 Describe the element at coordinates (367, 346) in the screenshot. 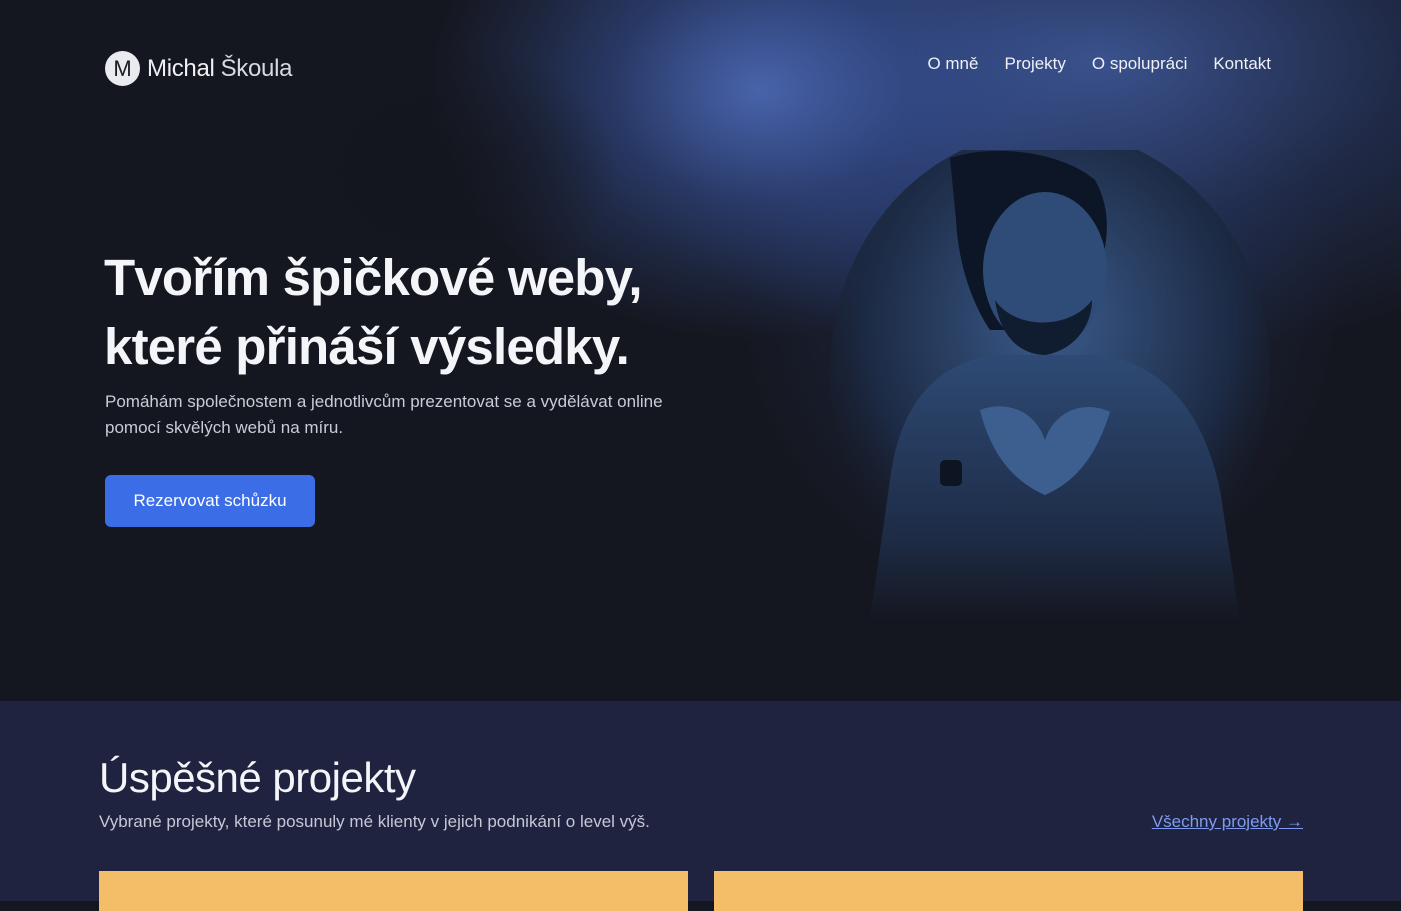

I see `headline-line-2: které přináší výsledky.` at that location.